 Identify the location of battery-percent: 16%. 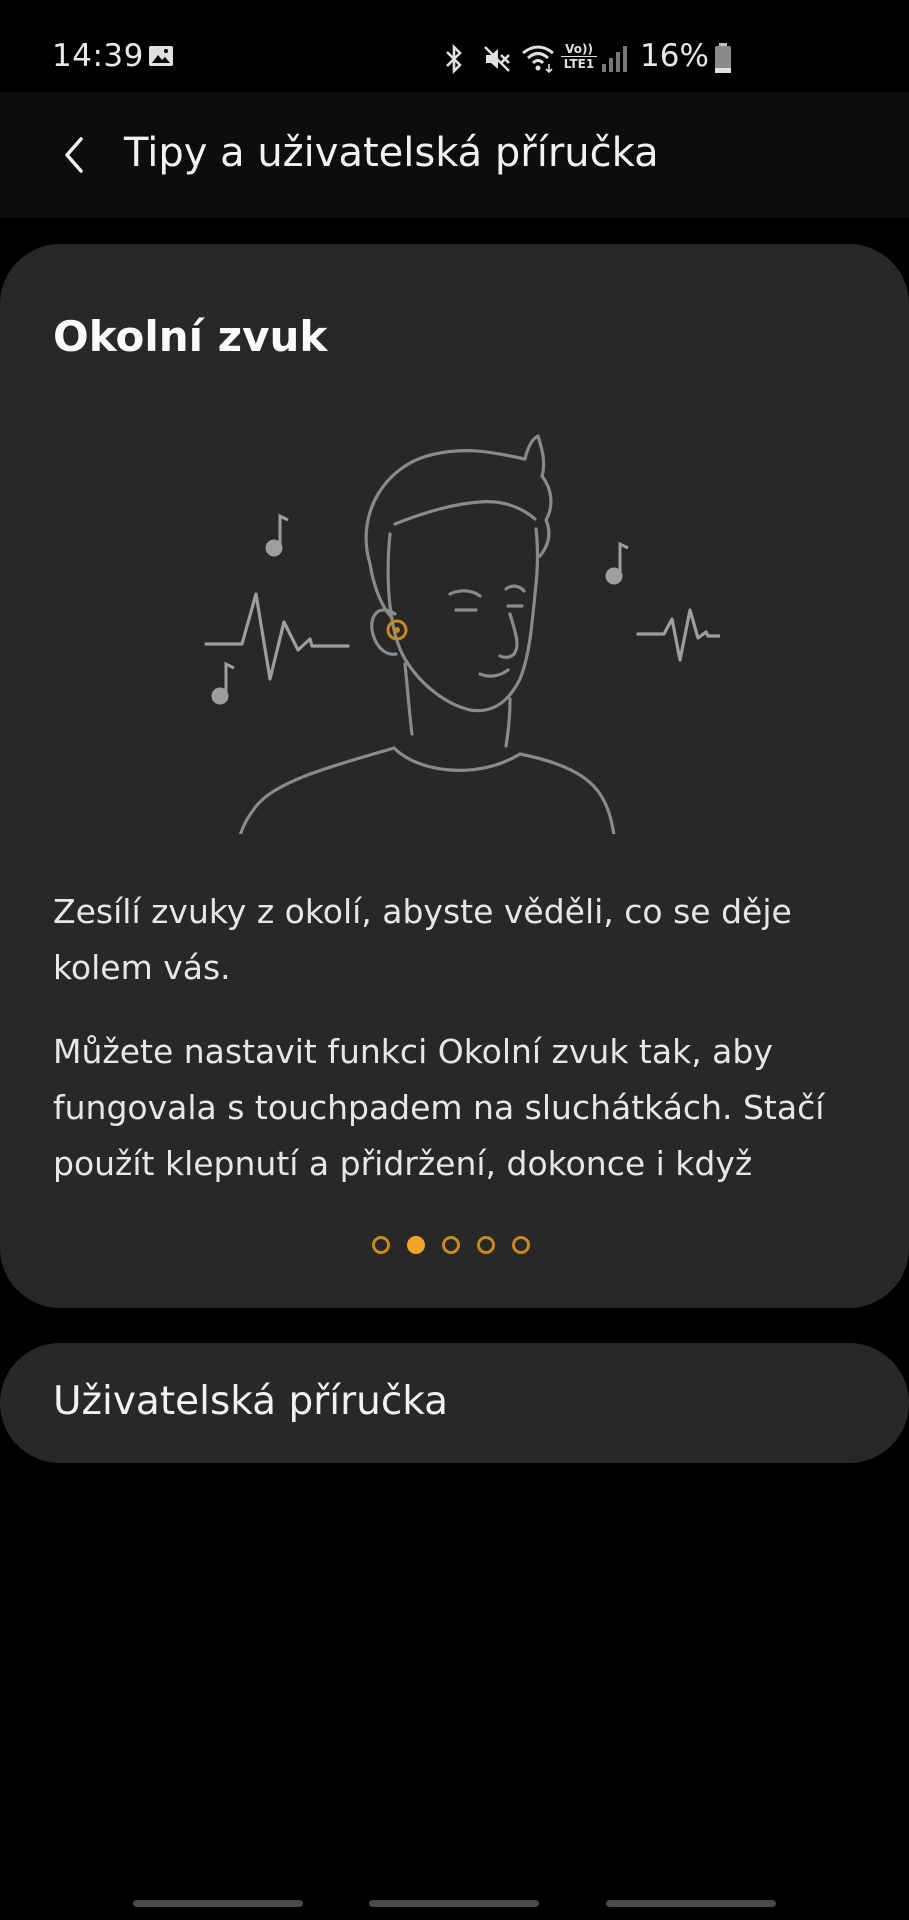
(674, 56).